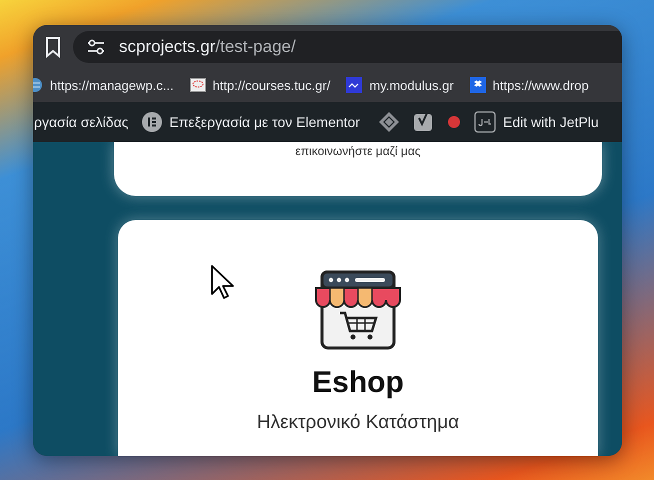  Describe the element at coordinates (485, 122) in the screenshot. I see `jet-logo-icon` at that location.